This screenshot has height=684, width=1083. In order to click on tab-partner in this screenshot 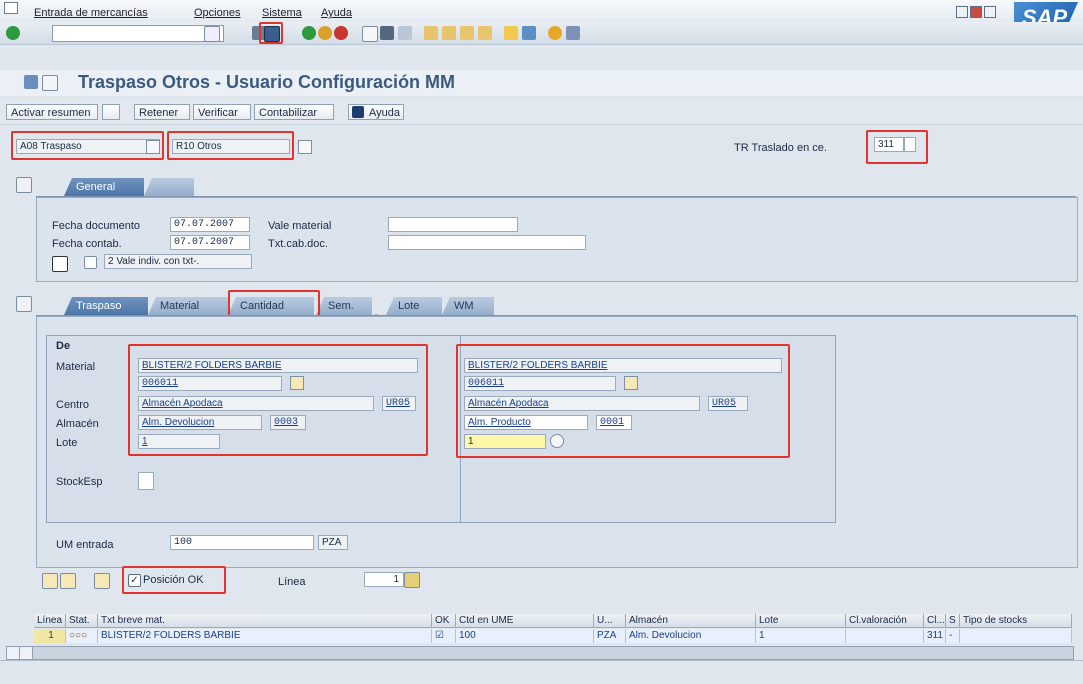, I will do `click(169, 187)`.